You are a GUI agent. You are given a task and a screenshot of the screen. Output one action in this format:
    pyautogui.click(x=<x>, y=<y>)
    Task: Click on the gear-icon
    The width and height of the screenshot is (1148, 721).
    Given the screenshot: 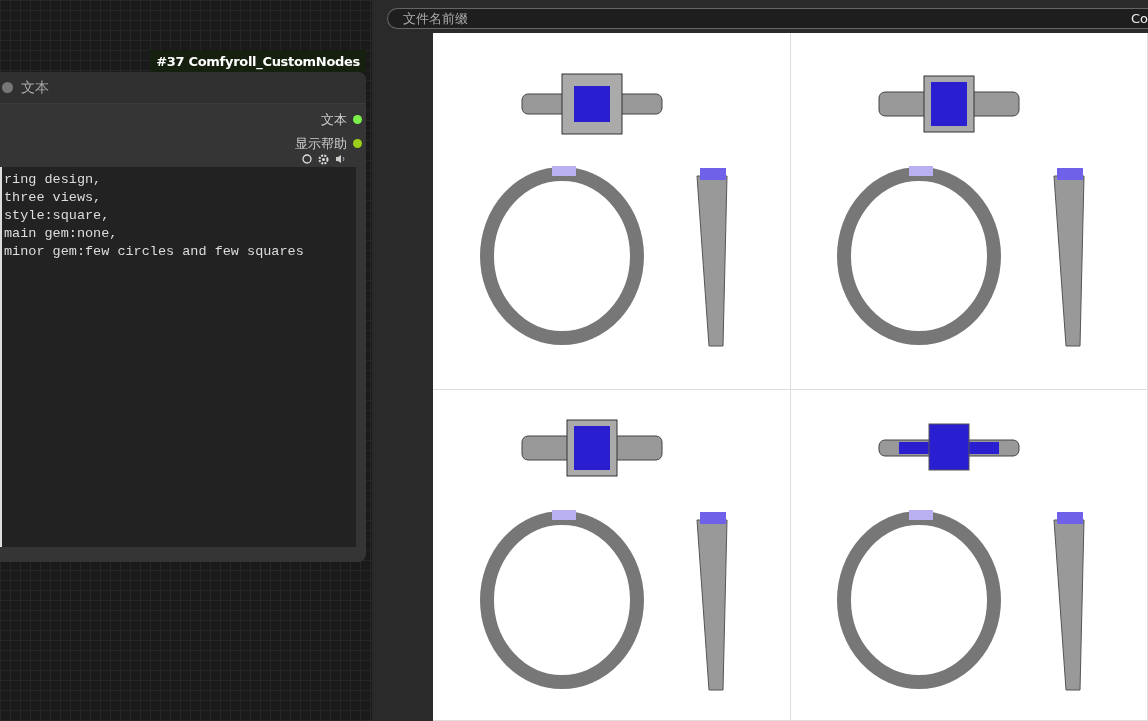 What is the action you would take?
    pyautogui.click(x=323, y=159)
    